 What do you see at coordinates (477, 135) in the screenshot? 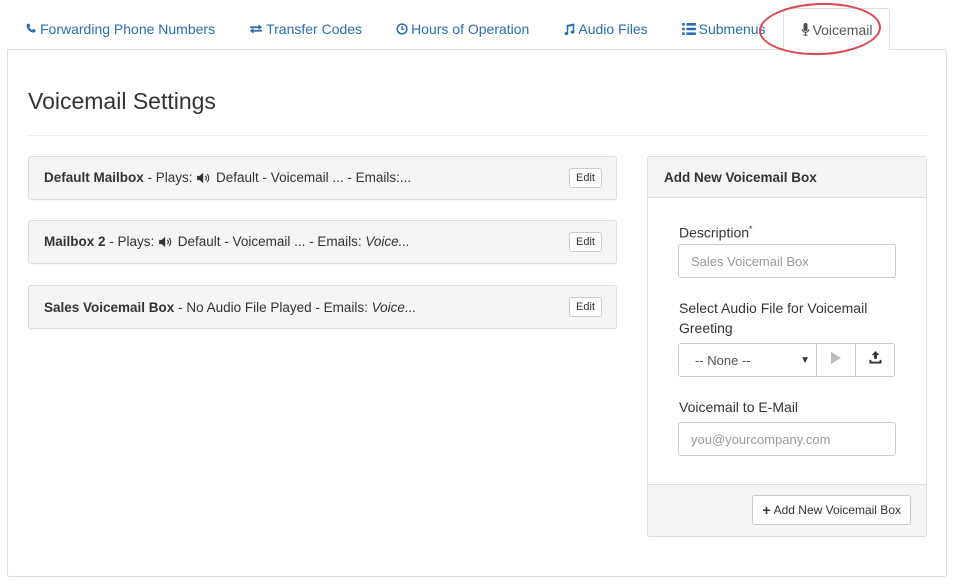
I see `divider` at bounding box center [477, 135].